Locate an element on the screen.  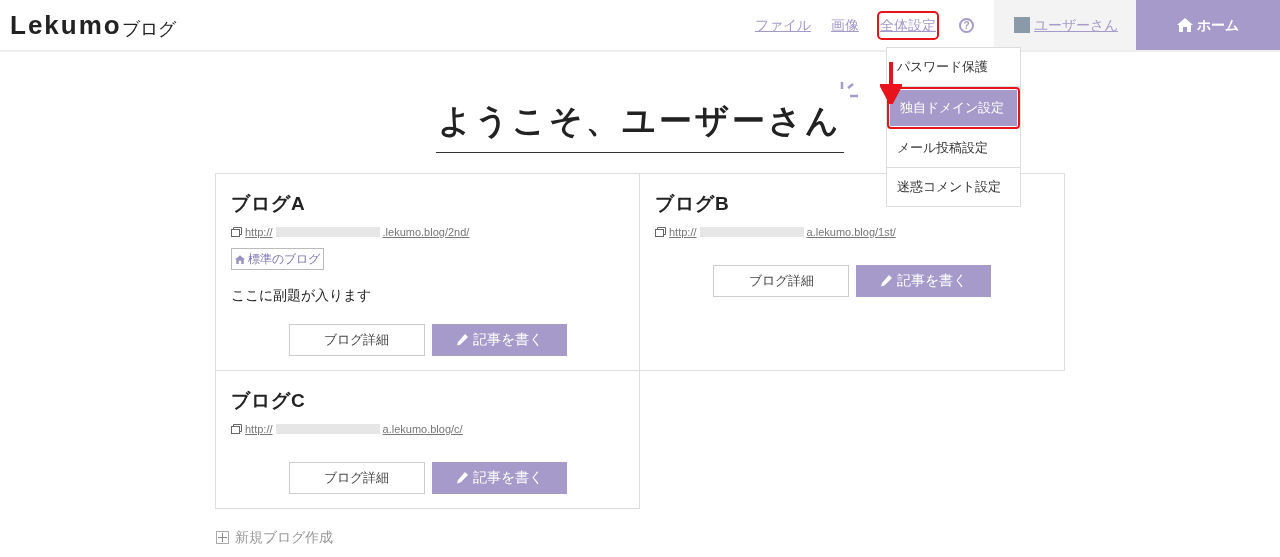
user-link: ユーザーさん is located at coordinates (1076, 25).